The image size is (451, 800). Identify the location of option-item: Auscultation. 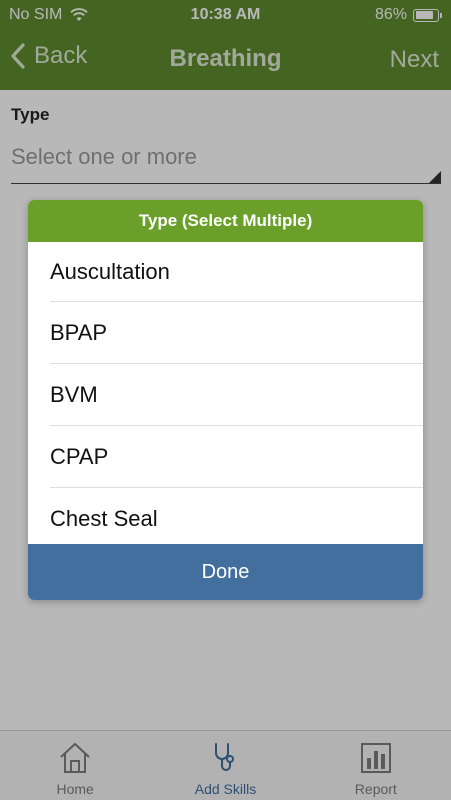
(236, 272).